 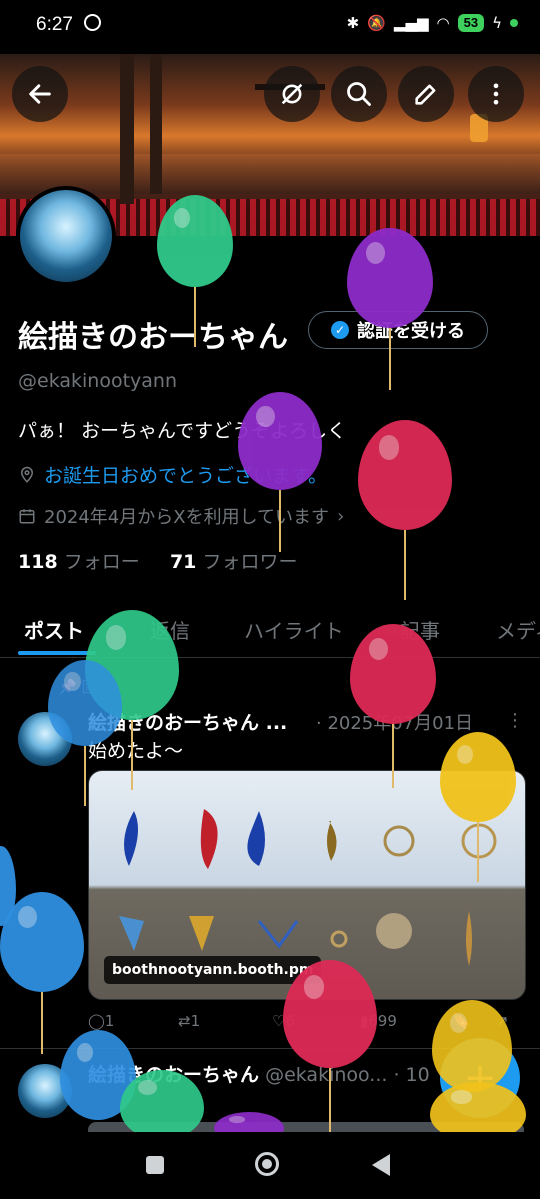 I want to click on back-arrow-icon, so click(x=40, y=94).